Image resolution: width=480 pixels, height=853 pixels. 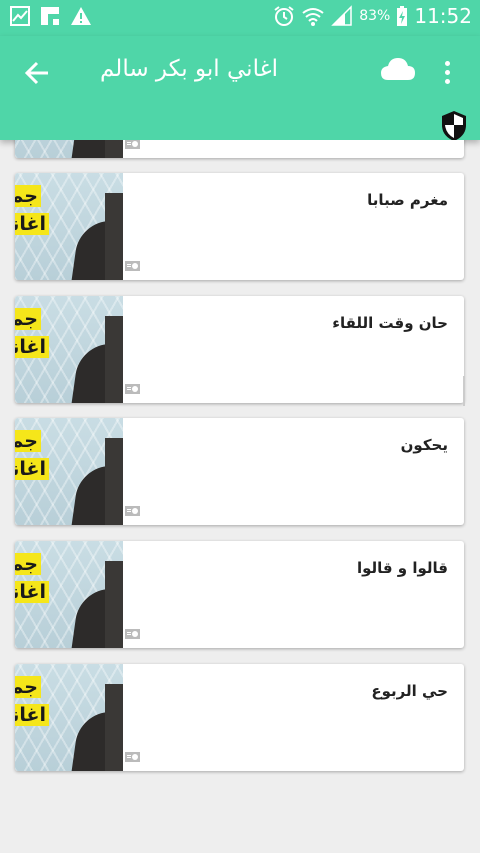 What do you see at coordinates (239, 594) in the screenshot?
I see `list-item: جميع اغاني قالوا و قالوا` at bounding box center [239, 594].